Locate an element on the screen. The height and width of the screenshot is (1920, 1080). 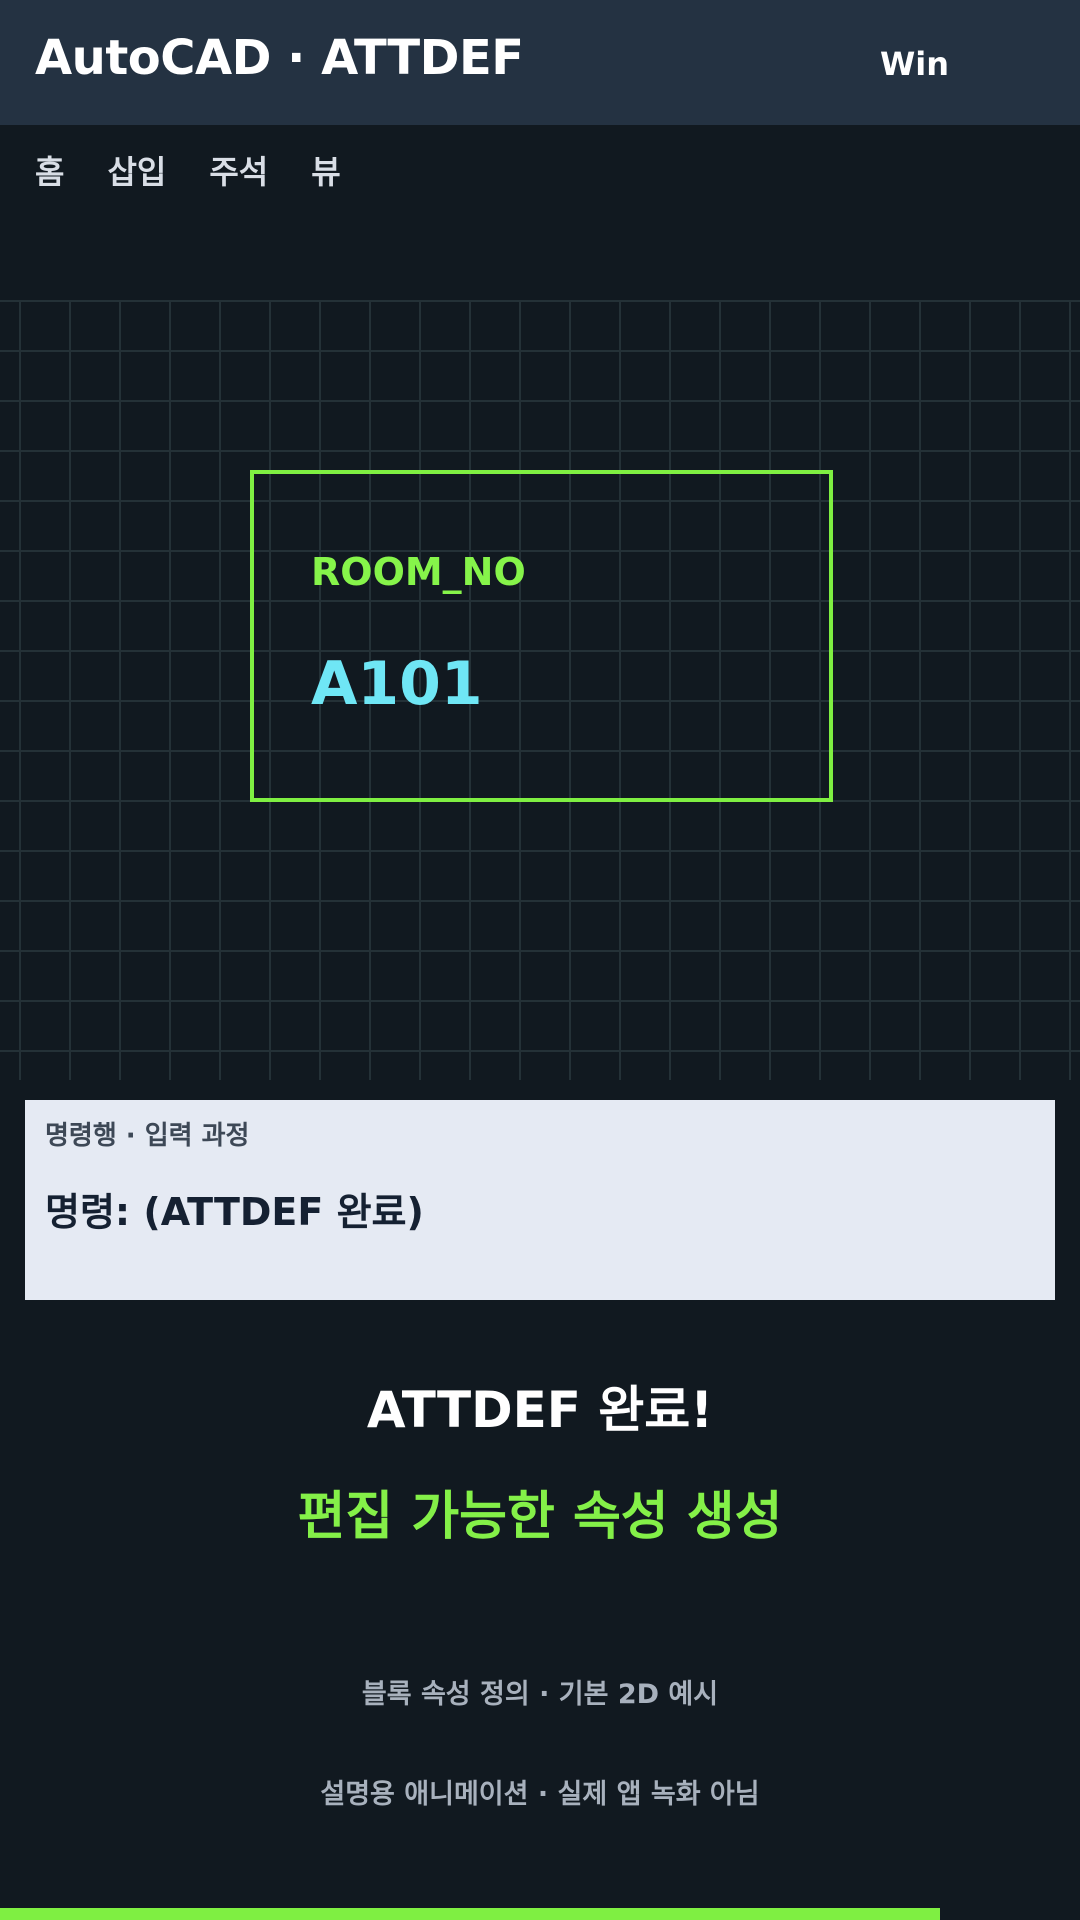
tab-insert: 삽입 is located at coordinates (136, 172).